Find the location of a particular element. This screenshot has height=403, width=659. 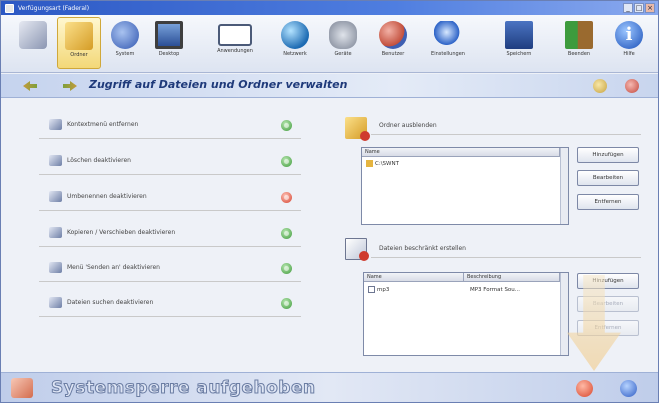

toolbar-item-ordner: Ordner is located at coordinates (79, 43).